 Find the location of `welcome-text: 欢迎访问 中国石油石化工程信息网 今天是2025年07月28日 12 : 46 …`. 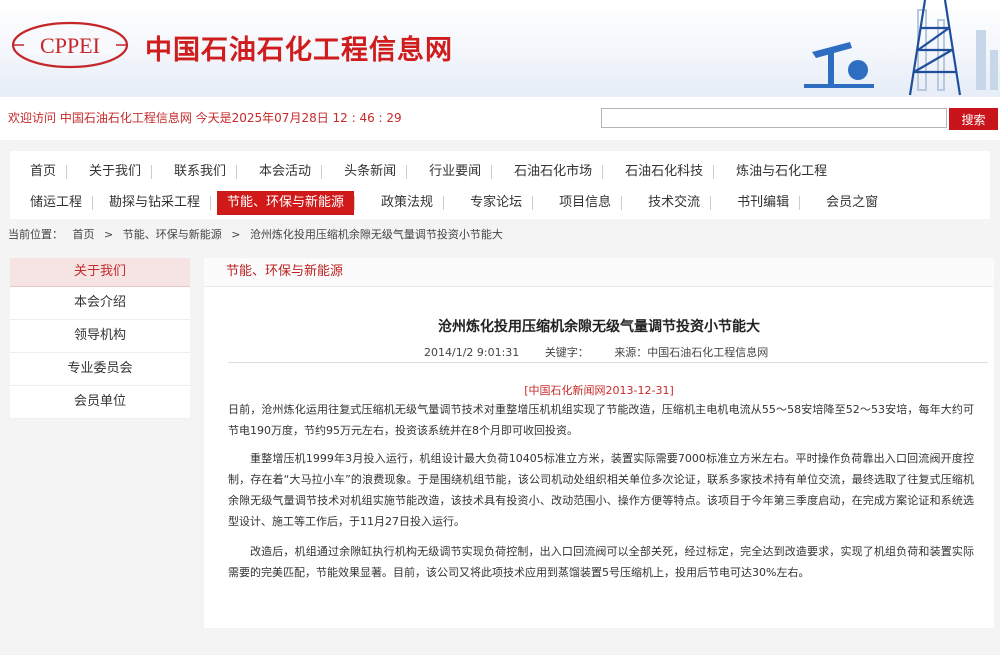

welcome-text: 欢迎访问 中国石油石化工程信息网 今天是2025年07月28日 12 : 46 … is located at coordinates (205, 118).